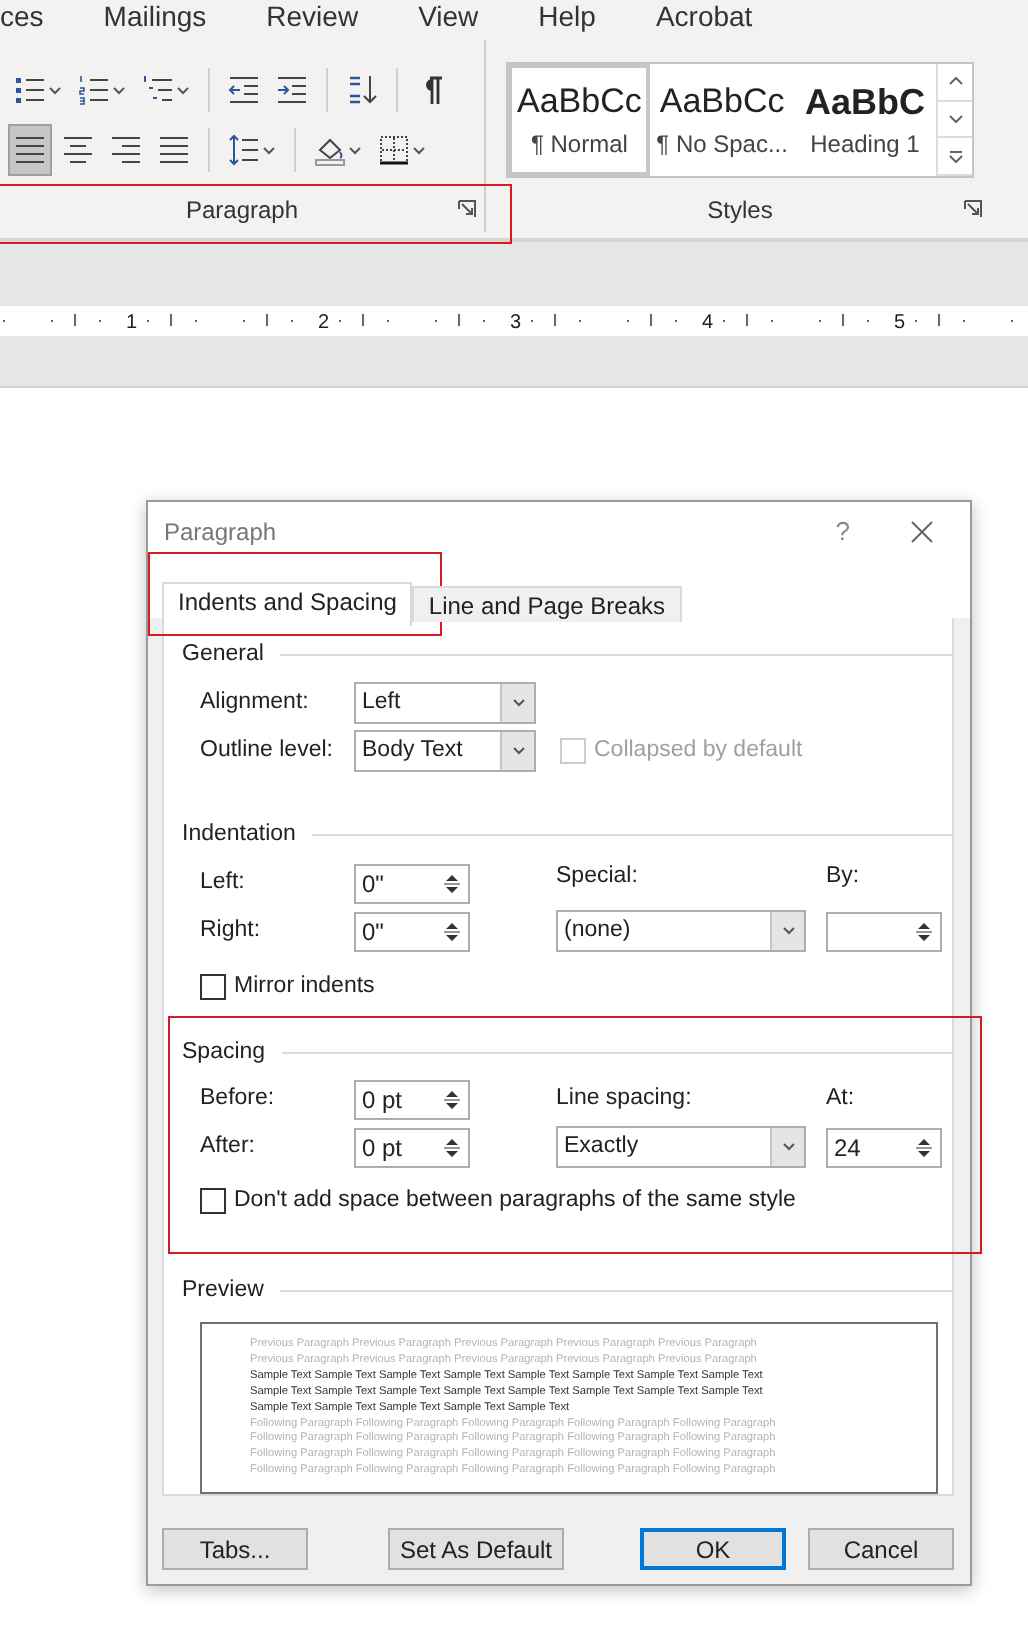 The height and width of the screenshot is (1652, 1028). What do you see at coordinates (312, 20) in the screenshot?
I see `ribbon-tab: Review` at bounding box center [312, 20].